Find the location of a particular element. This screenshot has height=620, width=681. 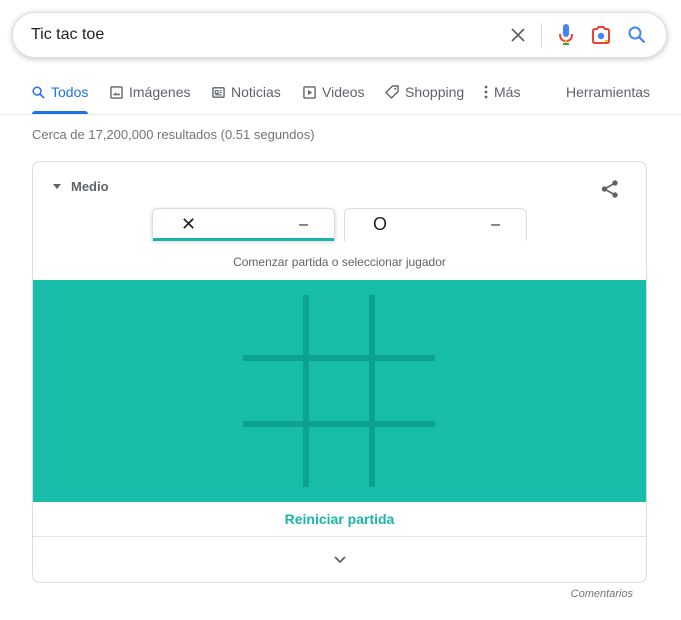

tabs-divider is located at coordinates (340, 114).